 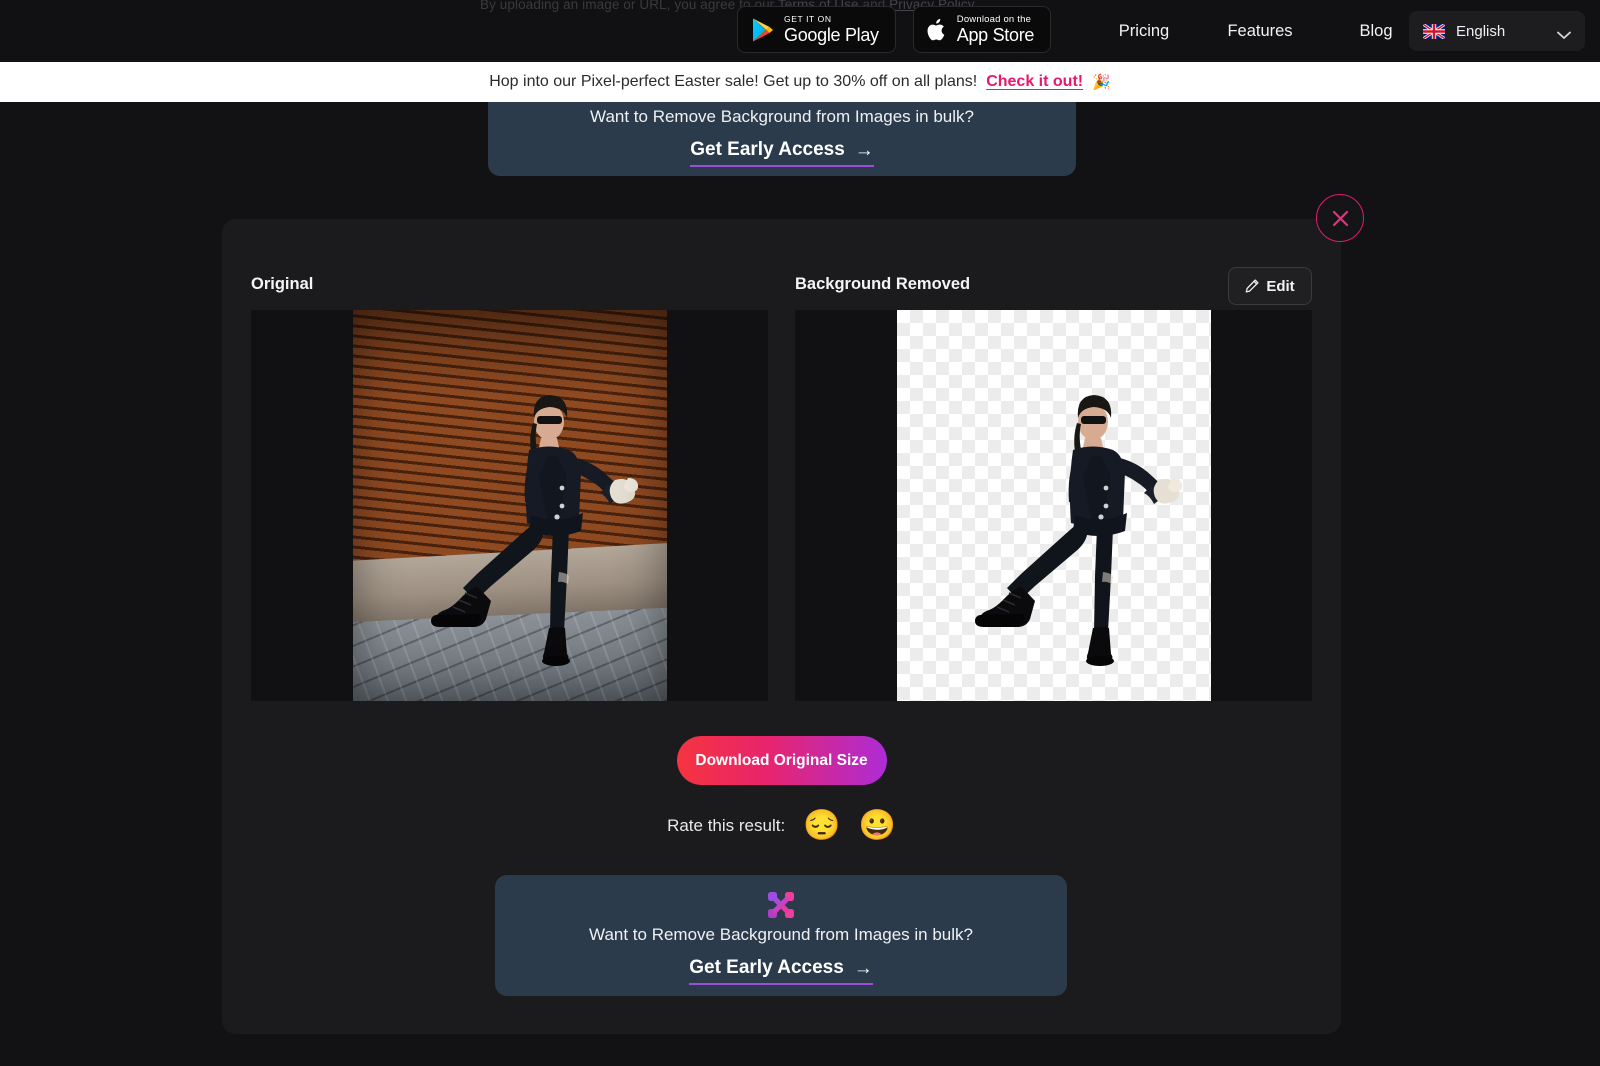 What do you see at coordinates (1034, 82) in the screenshot?
I see `promo-check-it-out-link: Check it out!` at bounding box center [1034, 82].